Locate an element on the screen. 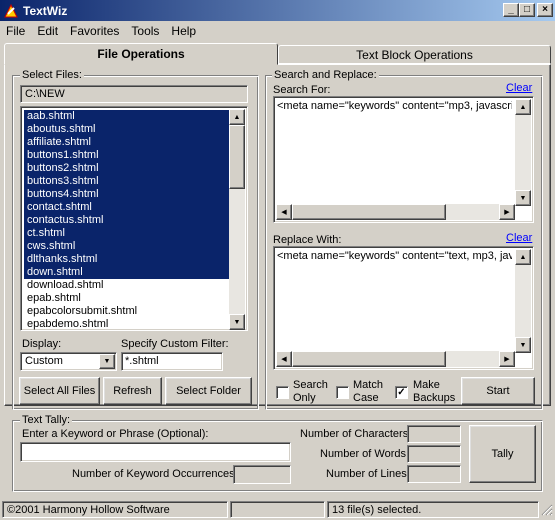 The height and width of the screenshot is (520, 555). tab-text-block-label: Text Block Operations is located at coordinates (414, 54).